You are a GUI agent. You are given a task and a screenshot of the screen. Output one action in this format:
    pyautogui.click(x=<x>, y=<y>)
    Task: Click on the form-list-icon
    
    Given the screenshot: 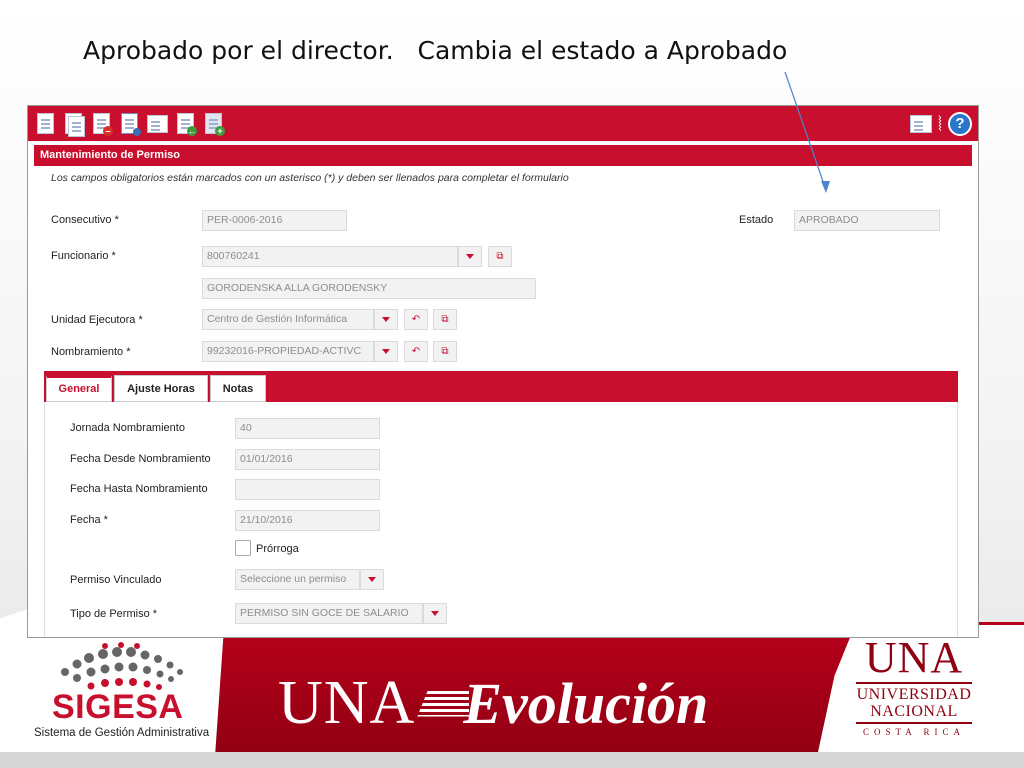 What is the action you would take?
    pyautogui.click(x=157, y=124)
    